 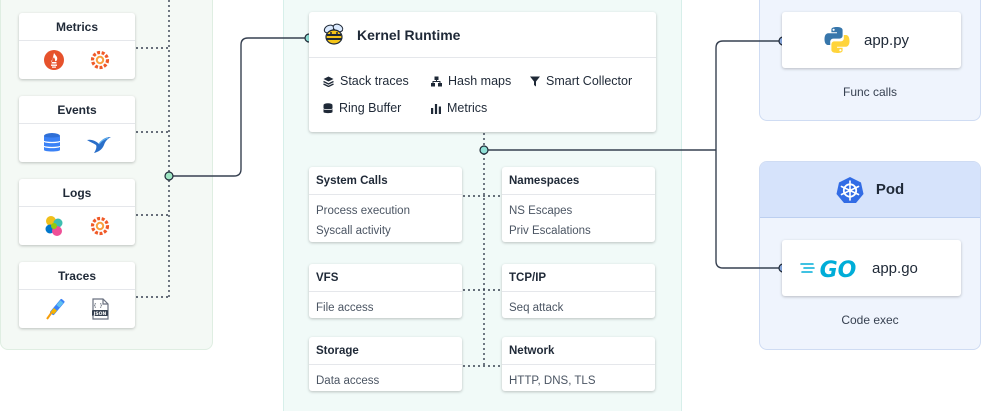 What do you see at coordinates (484, 150) in the screenshot?
I see `center-node` at bounding box center [484, 150].